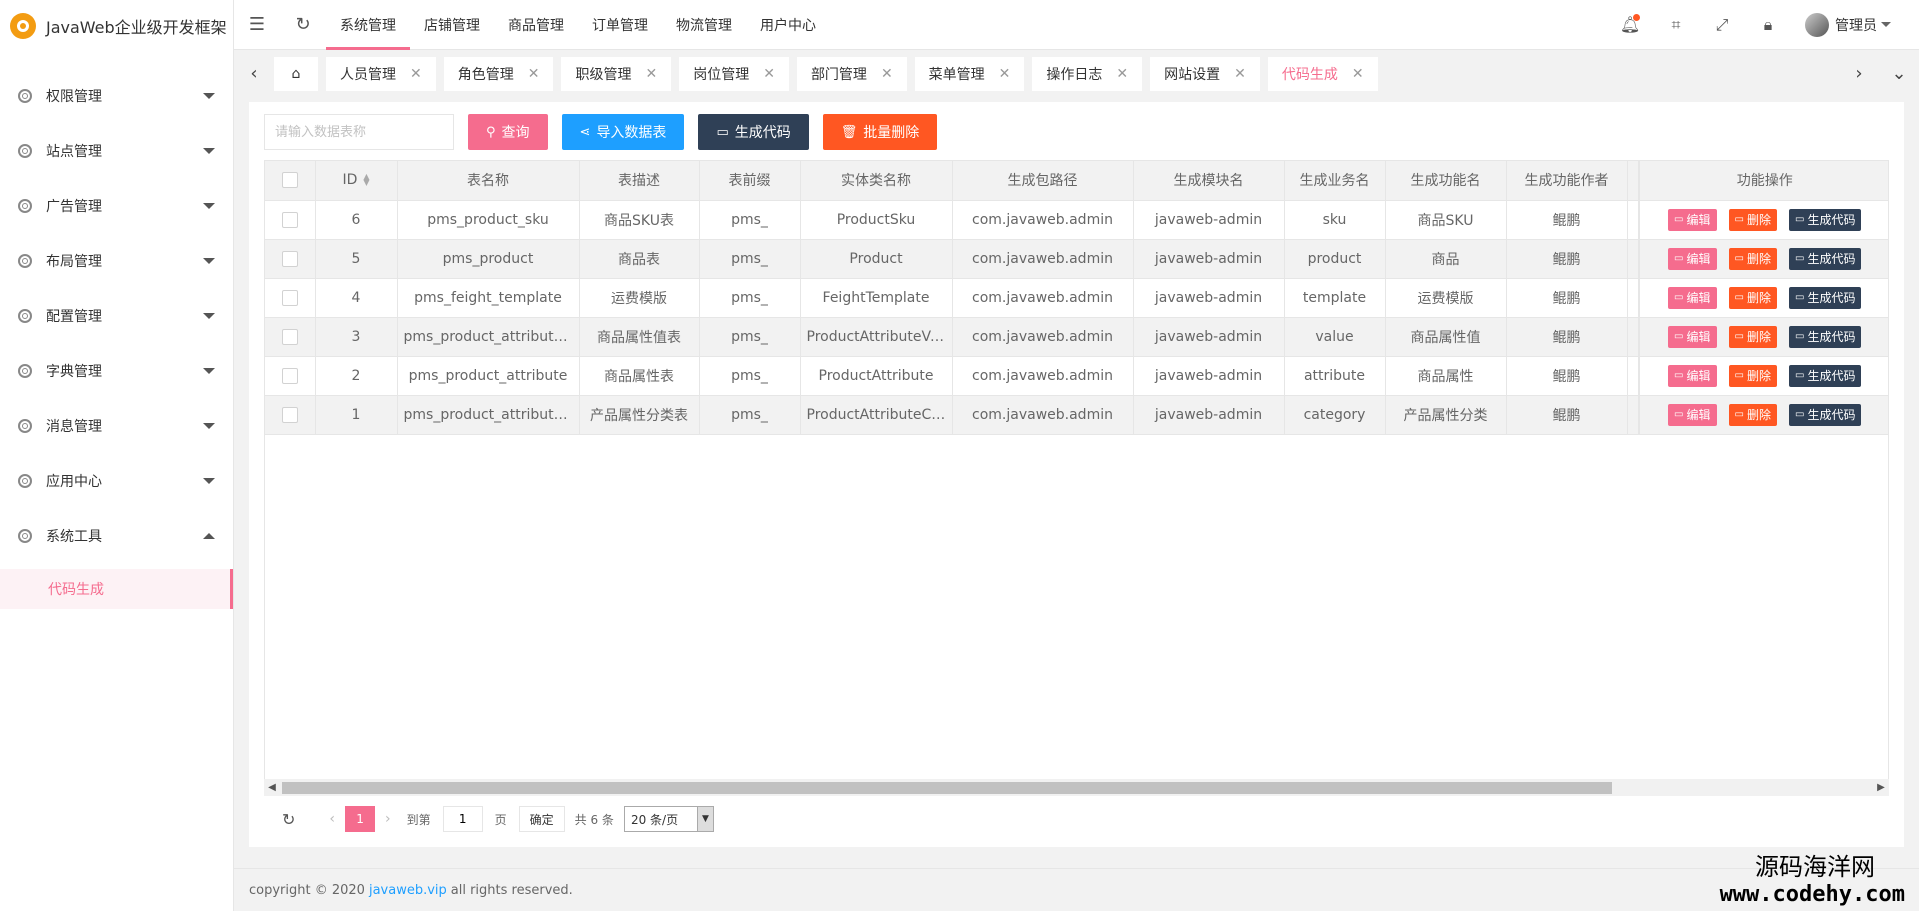 This screenshot has width=1919, height=911. Describe the element at coordinates (536, 25) in the screenshot. I see `nav-goods: 商品管理` at that location.